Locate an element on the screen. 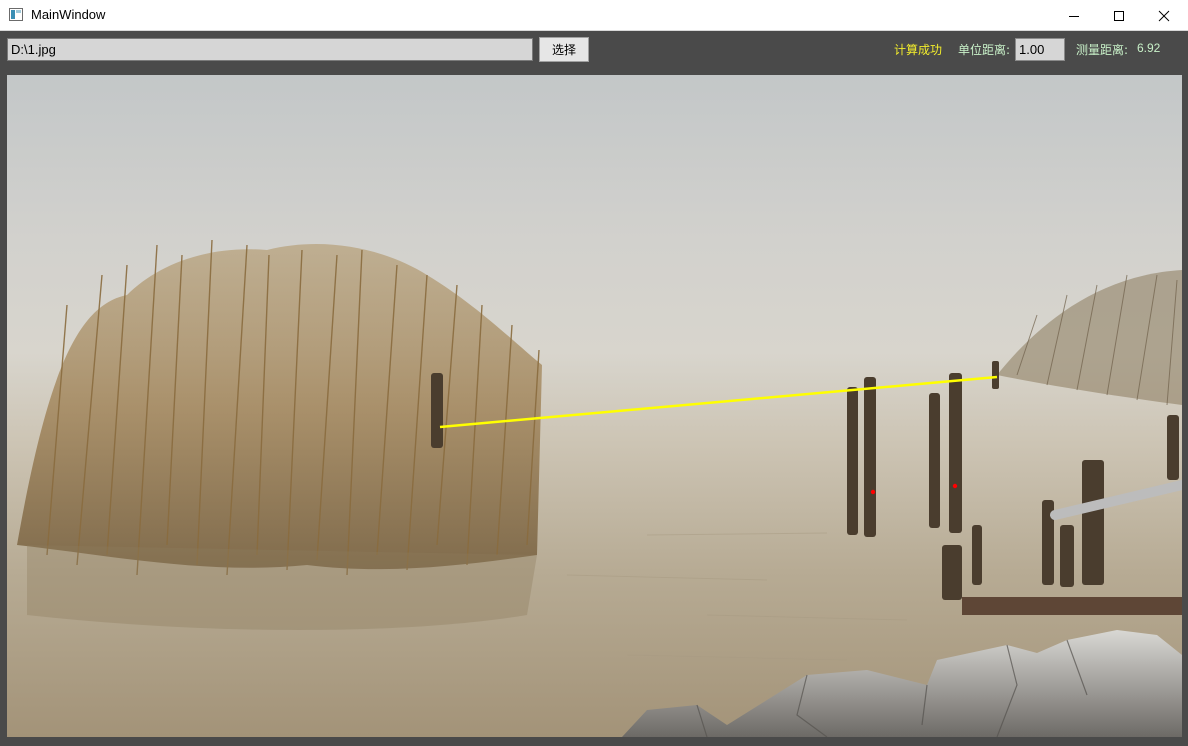 The width and height of the screenshot is (1188, 746). measured-distance-value: 6.92 is located at coordinates (1149, 48).